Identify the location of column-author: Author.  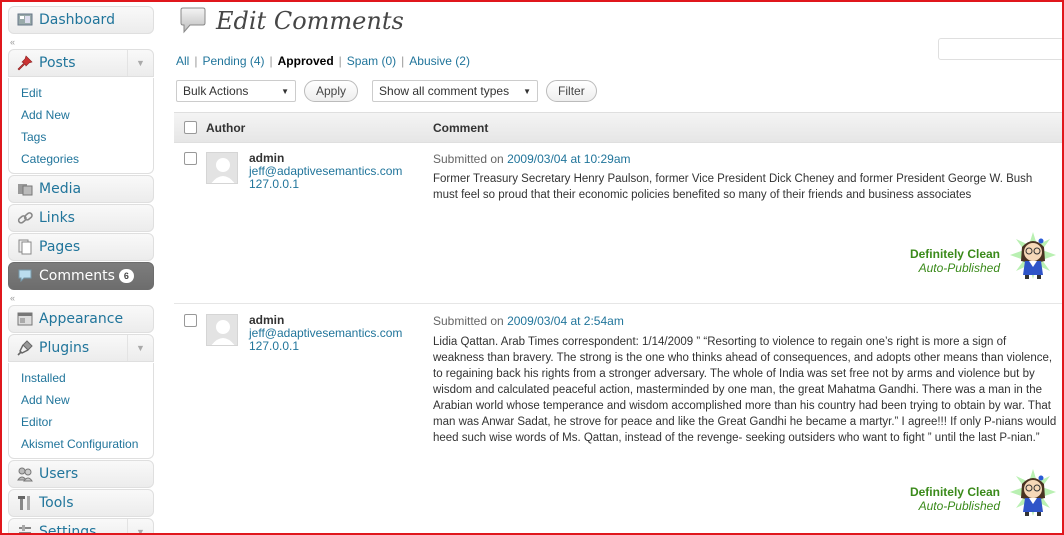
(226, 128).